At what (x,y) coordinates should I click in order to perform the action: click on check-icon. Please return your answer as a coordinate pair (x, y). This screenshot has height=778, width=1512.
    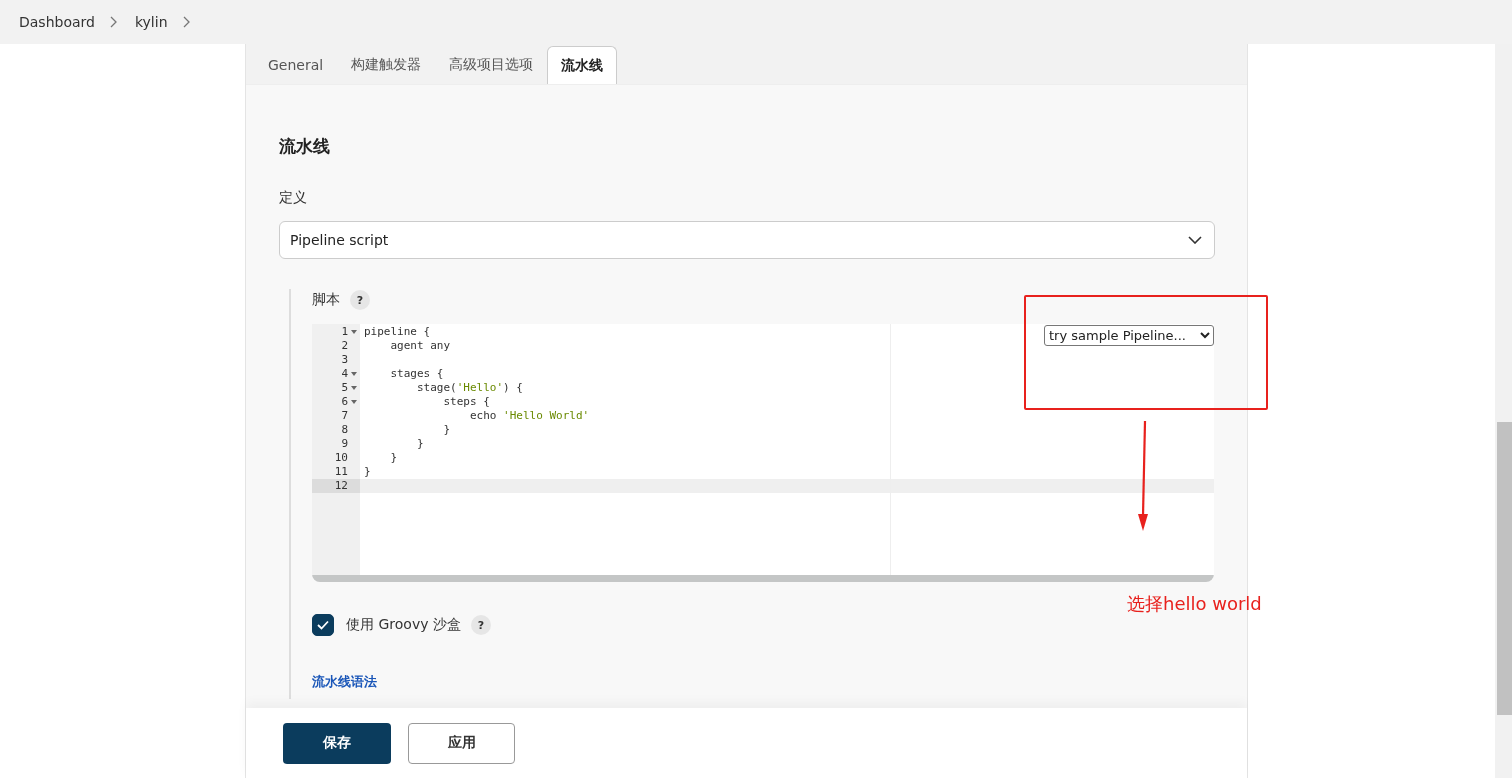
    Looking at the image, I should click on (323, 625).